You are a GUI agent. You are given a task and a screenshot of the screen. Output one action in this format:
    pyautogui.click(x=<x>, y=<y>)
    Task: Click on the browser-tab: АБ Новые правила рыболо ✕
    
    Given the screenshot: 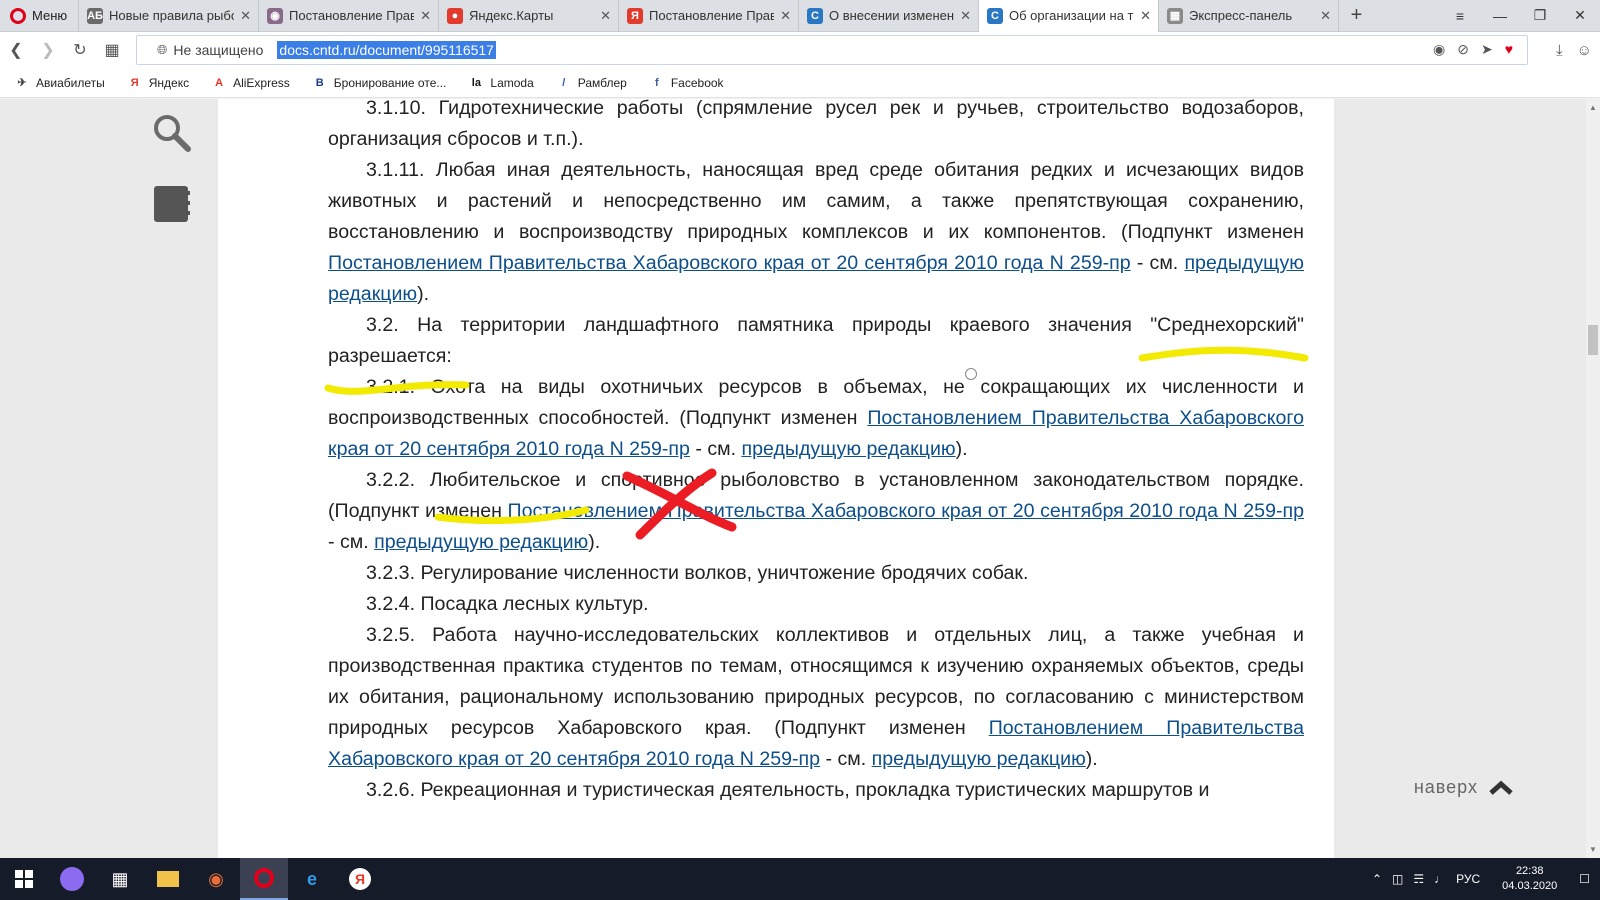 What is the action you would take?
    pyautogui.click(x=168, y=16)
    